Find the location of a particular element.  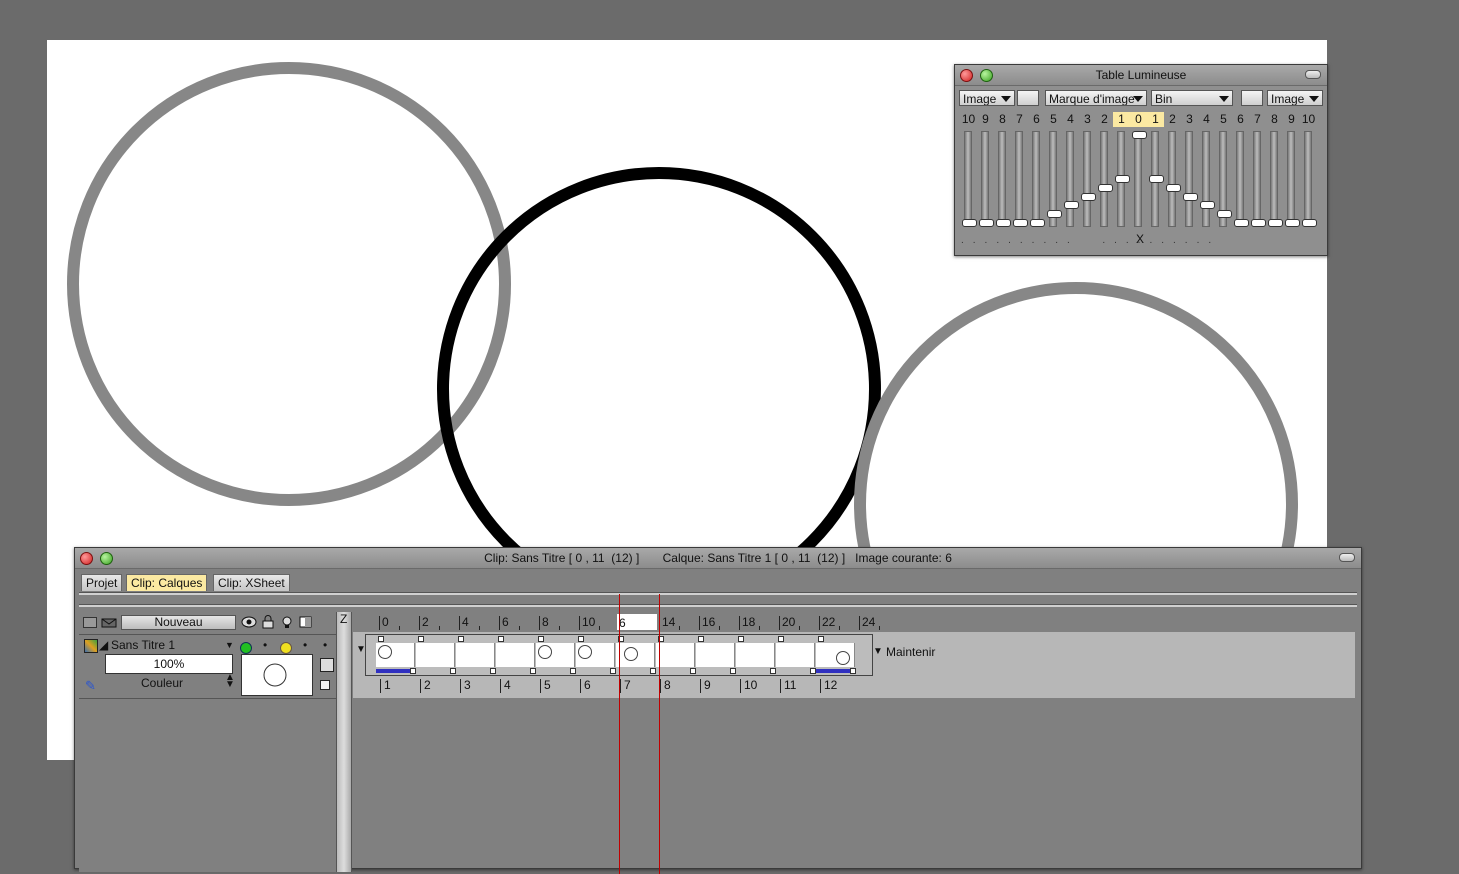

light-table-number-left-1: 9 is located at coordinates (985, 119).